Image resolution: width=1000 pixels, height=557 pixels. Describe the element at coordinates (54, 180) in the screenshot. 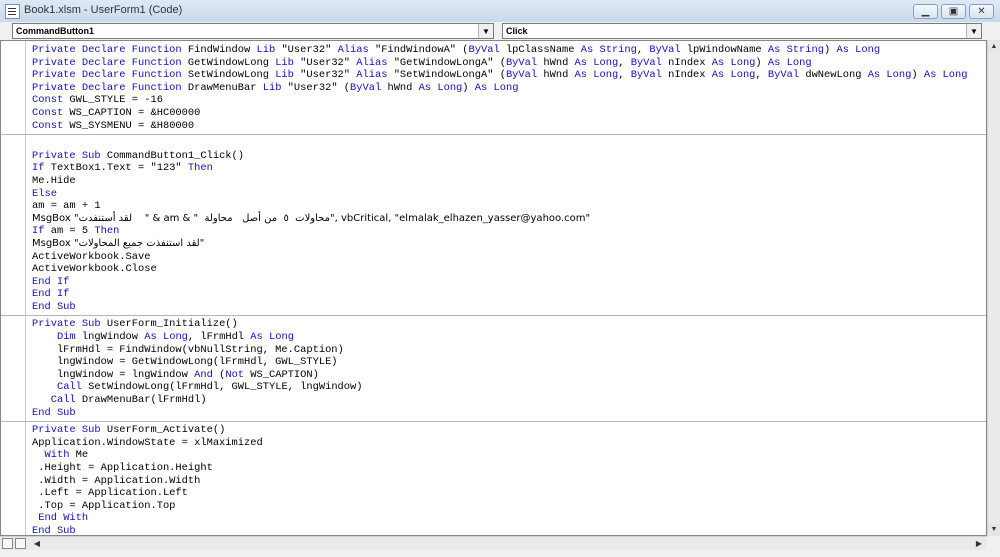

I see `code-text: Me.Hide` at that location.